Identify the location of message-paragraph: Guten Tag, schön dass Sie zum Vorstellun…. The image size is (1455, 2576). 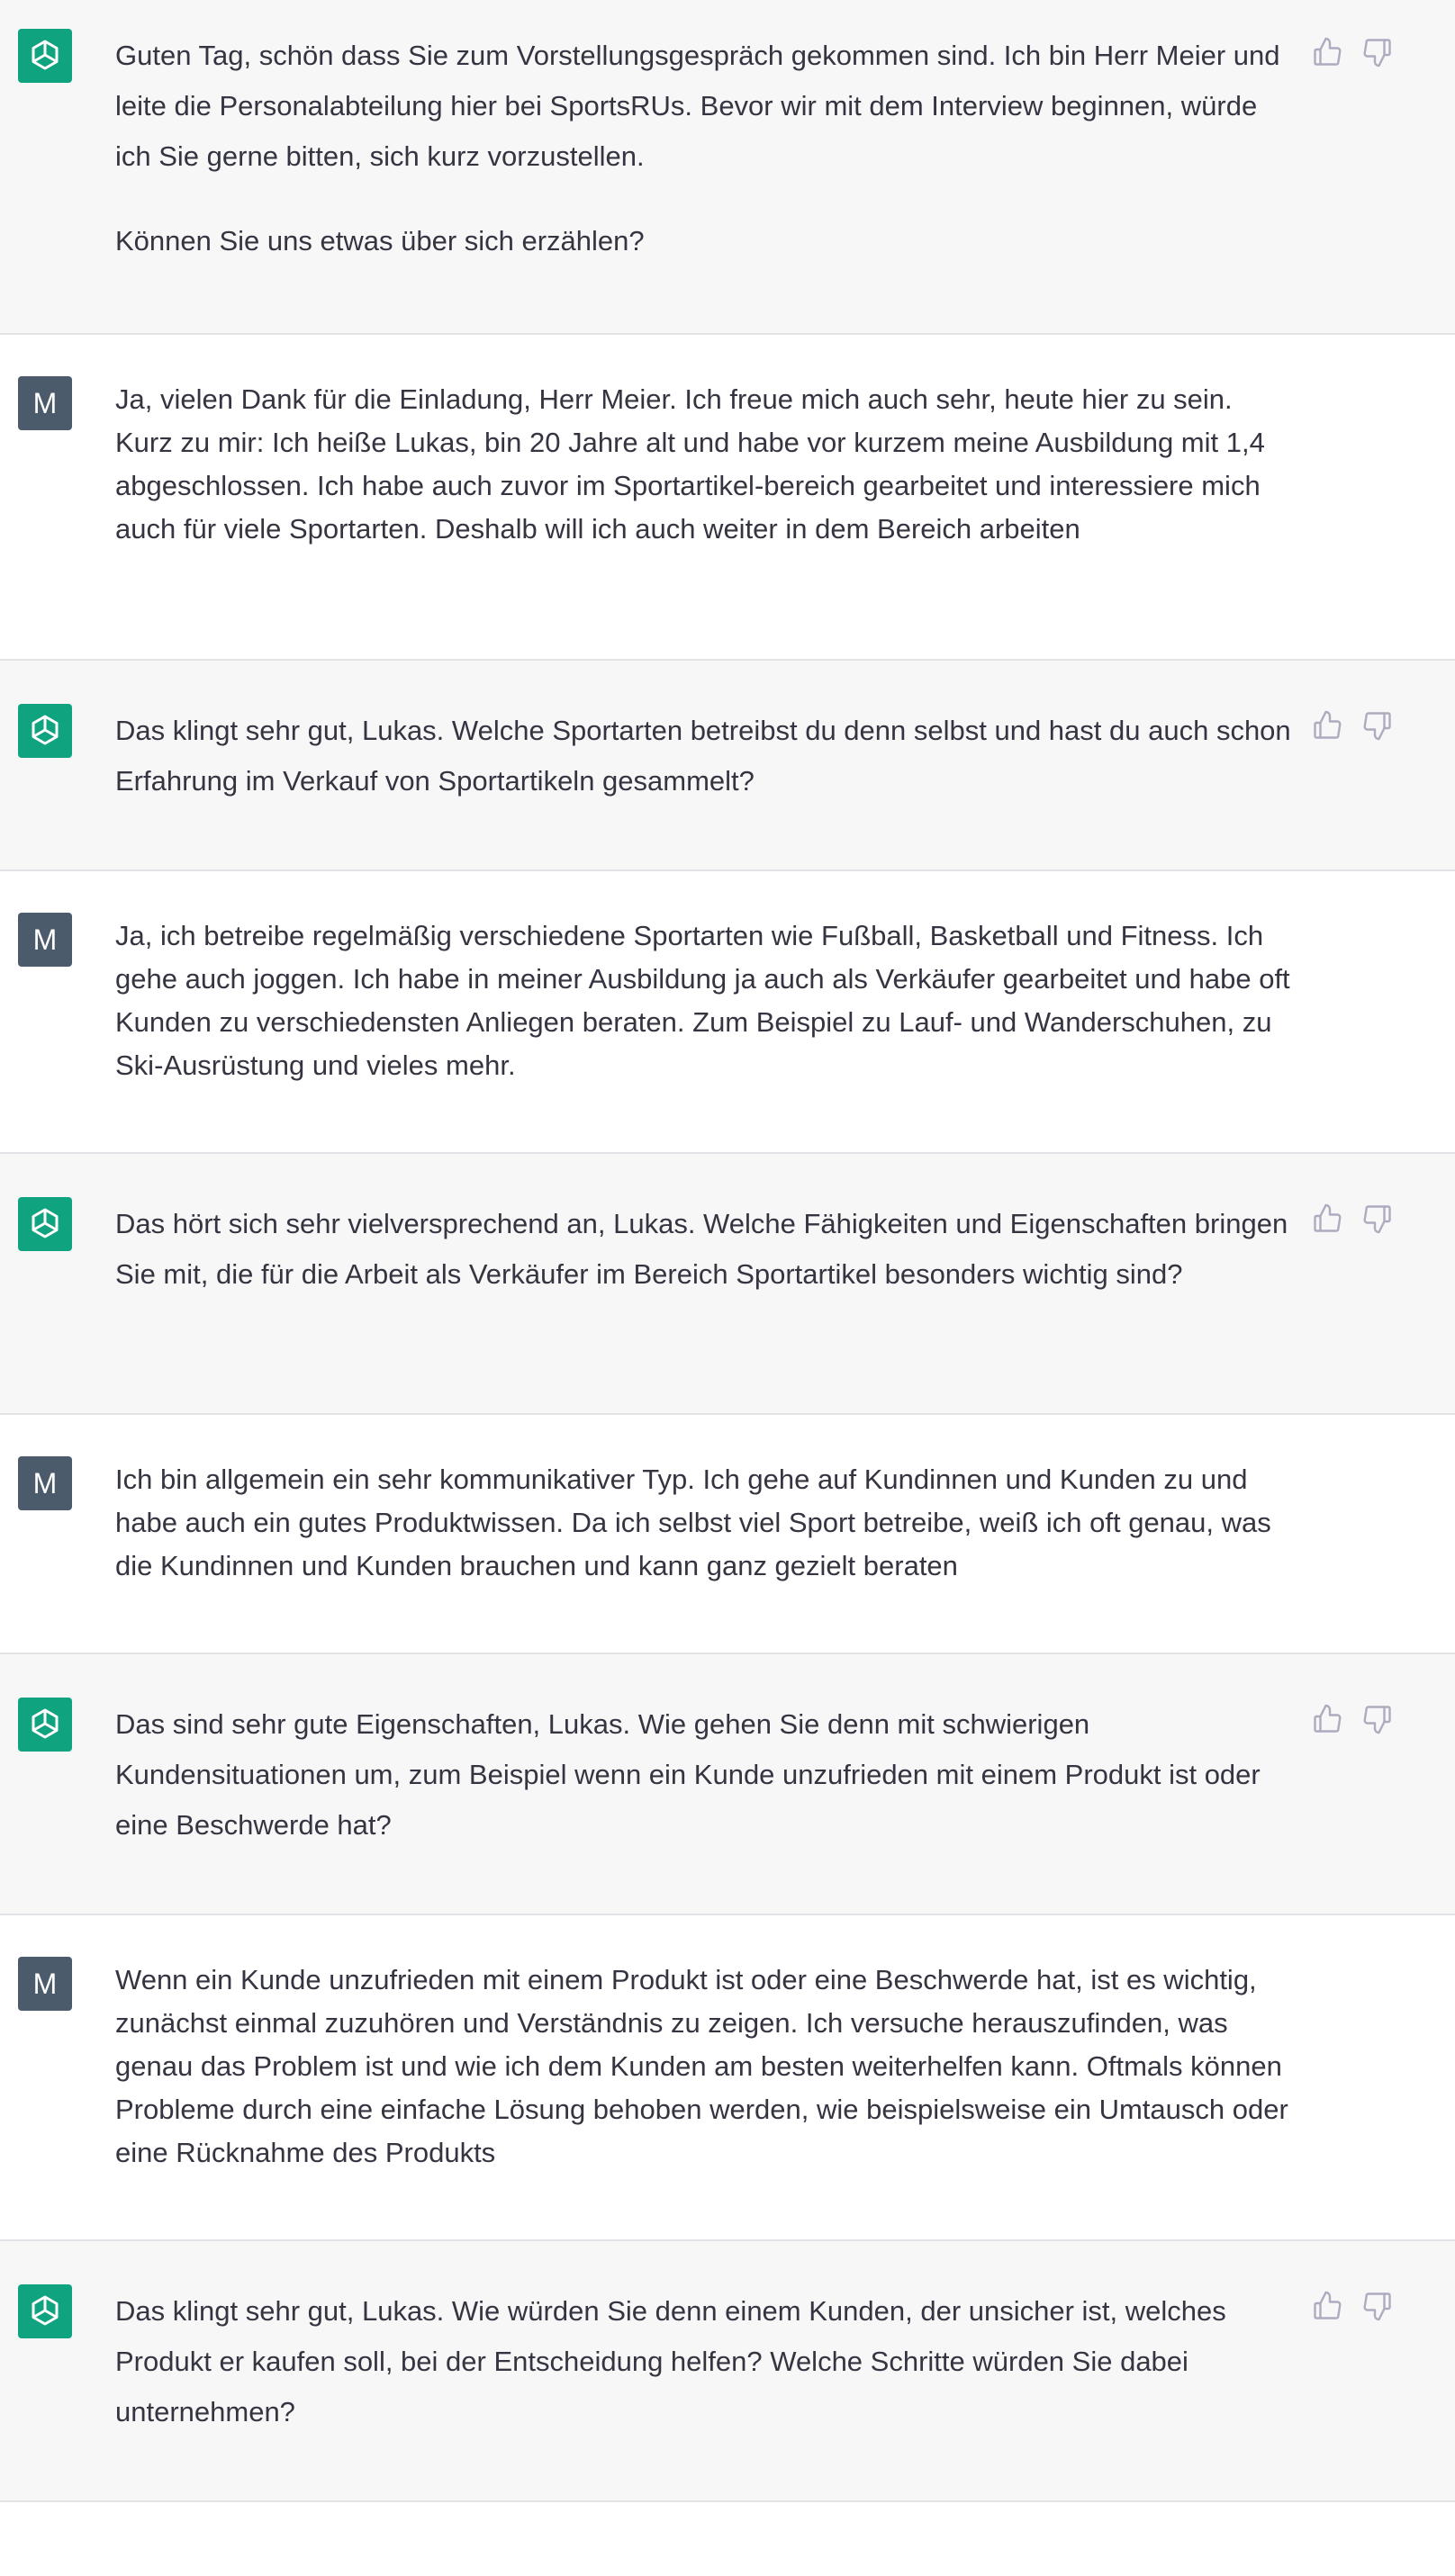
(697, 106).